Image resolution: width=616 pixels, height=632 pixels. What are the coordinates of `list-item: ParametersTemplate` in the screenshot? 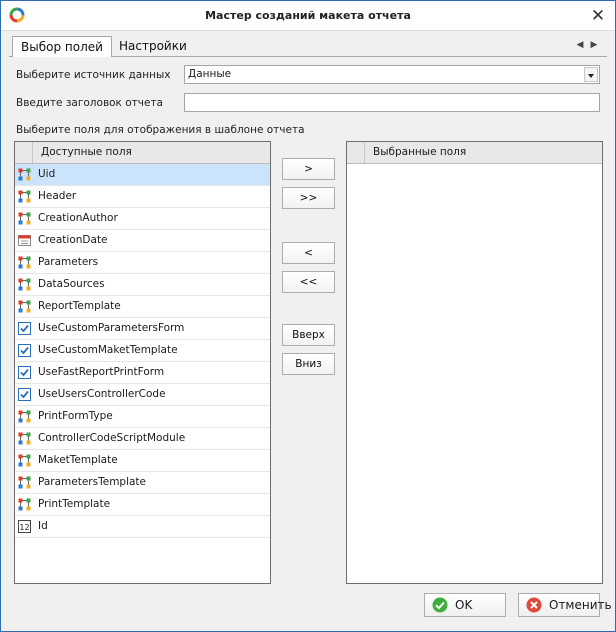 It's located at (142, 483).